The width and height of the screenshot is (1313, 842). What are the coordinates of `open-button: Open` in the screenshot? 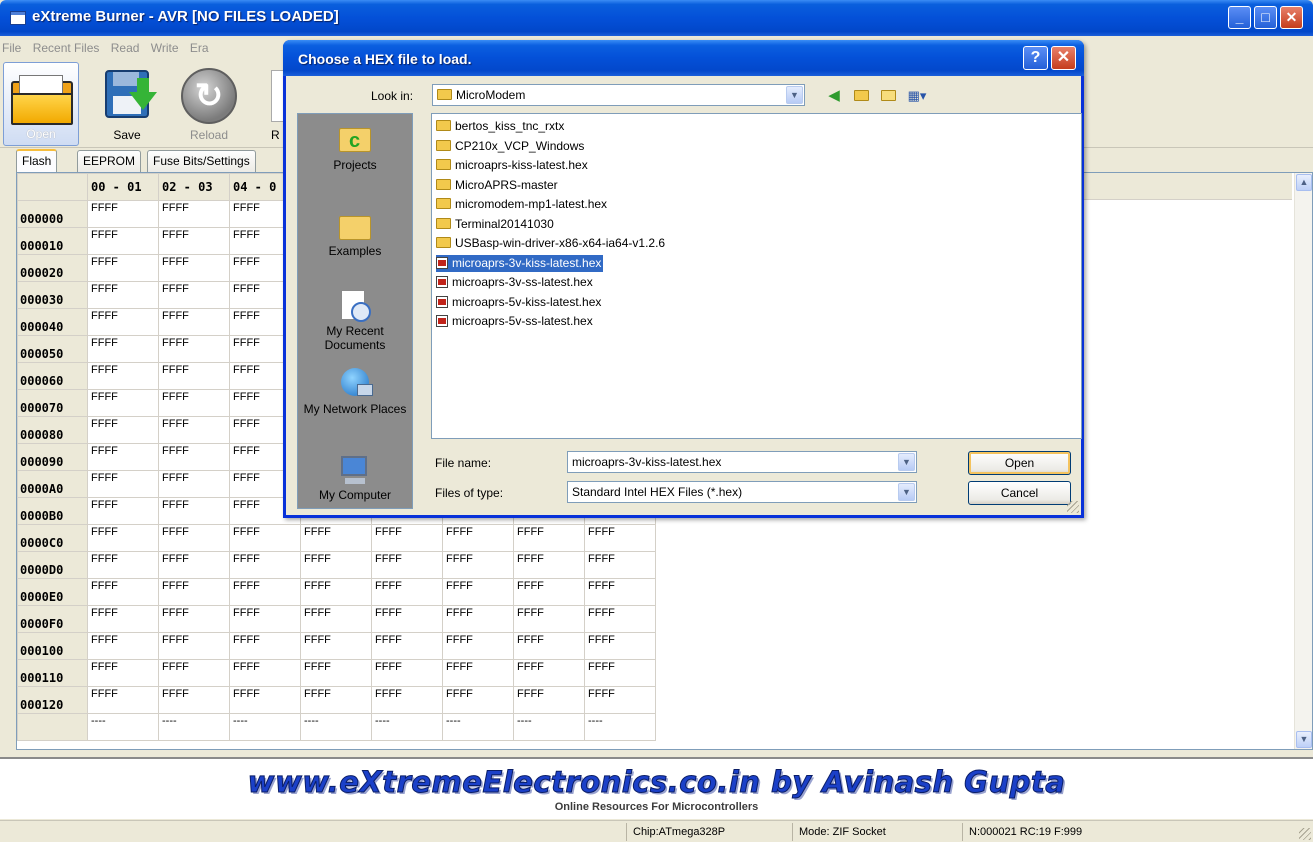 It's located at (41, 104).